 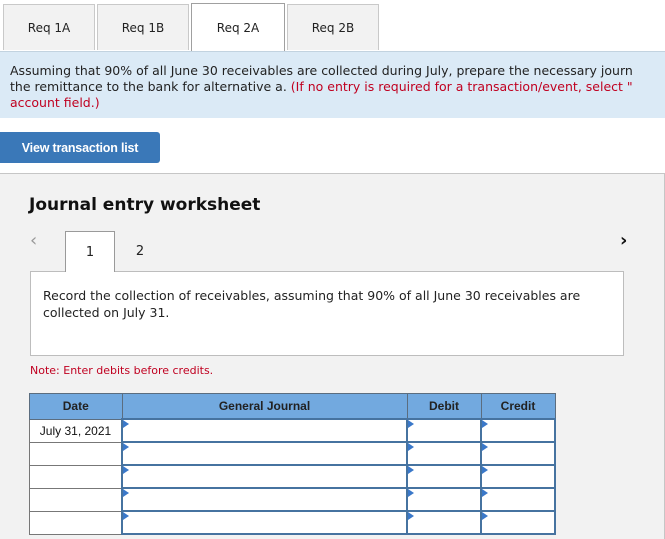 What do you see at coordinates (49, 27) in the screenshot?
I see `tab-req-1a: Req 1A` at bounding box center [49, 27].